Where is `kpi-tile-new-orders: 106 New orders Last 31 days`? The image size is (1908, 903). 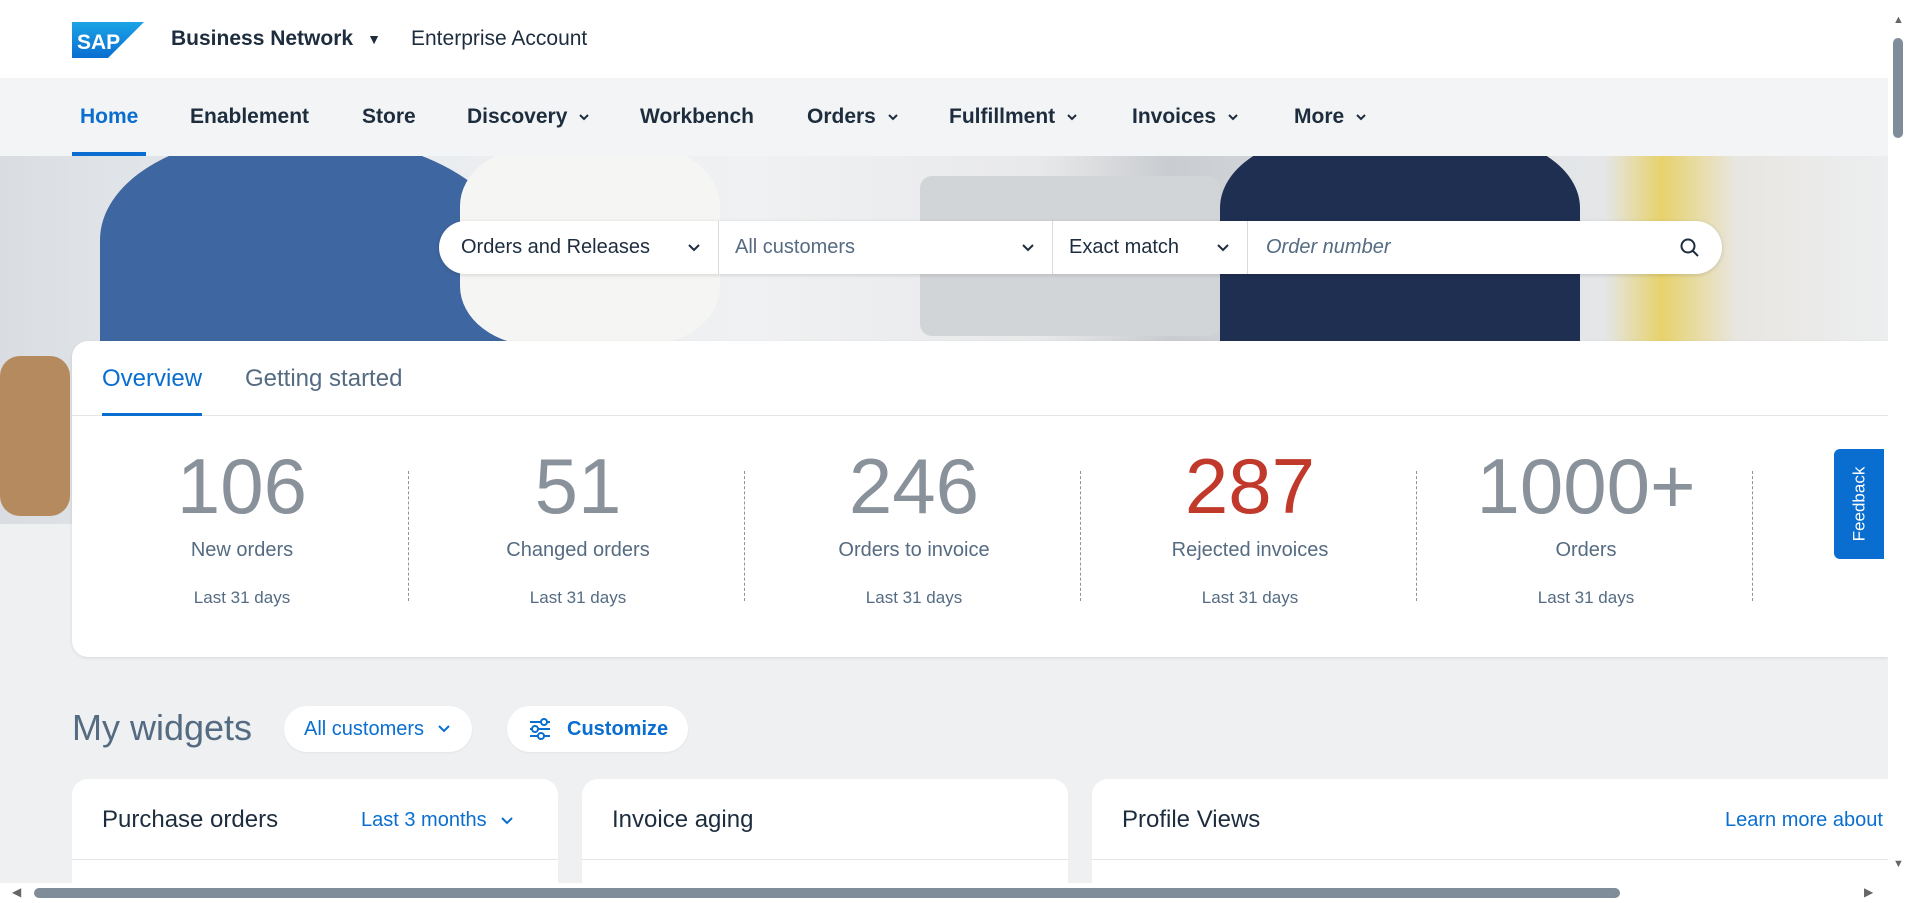
kpi-tile-new-orders: 106 New orders Last 31 days is located at coordinates (242, 541).